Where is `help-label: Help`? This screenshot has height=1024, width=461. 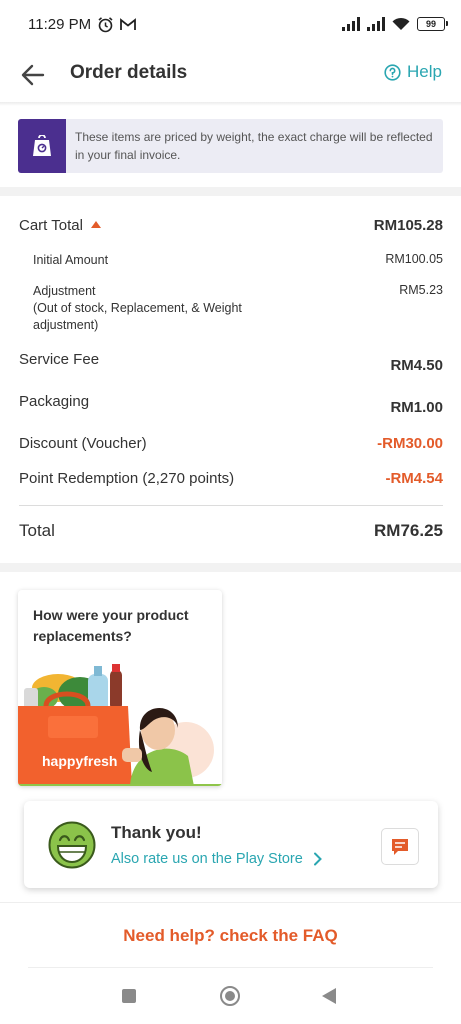
help-label: Help is located at coordinates (424, 71).